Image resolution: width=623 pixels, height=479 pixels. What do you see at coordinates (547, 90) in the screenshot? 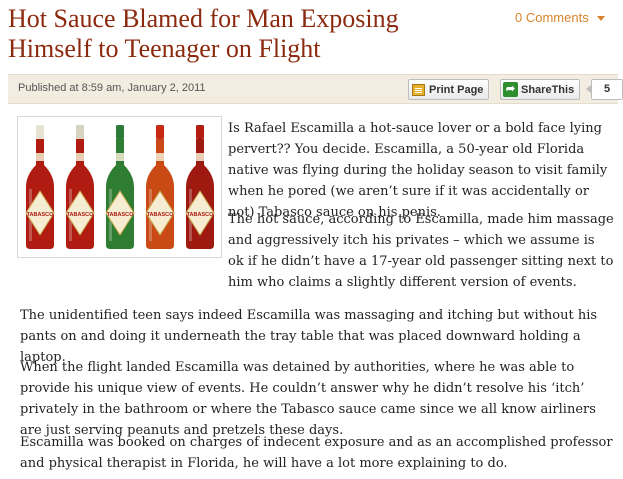
I see `sharethis-label: ShareThis` at bounding box center [547, 90].